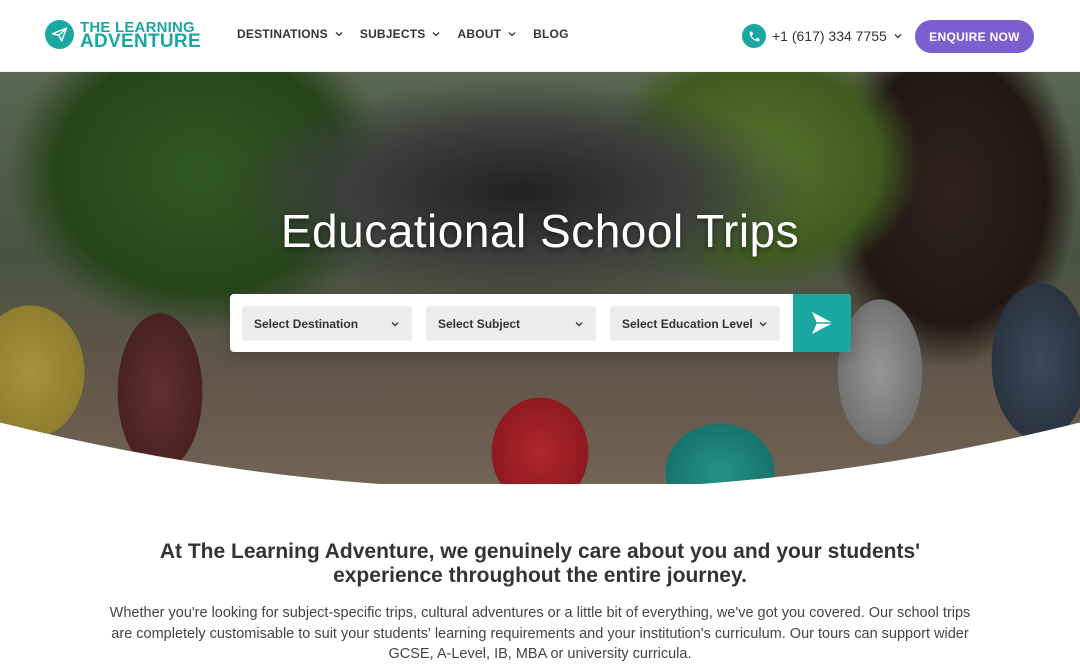  I want to click on paper-plane-icon, so click(59, 34).